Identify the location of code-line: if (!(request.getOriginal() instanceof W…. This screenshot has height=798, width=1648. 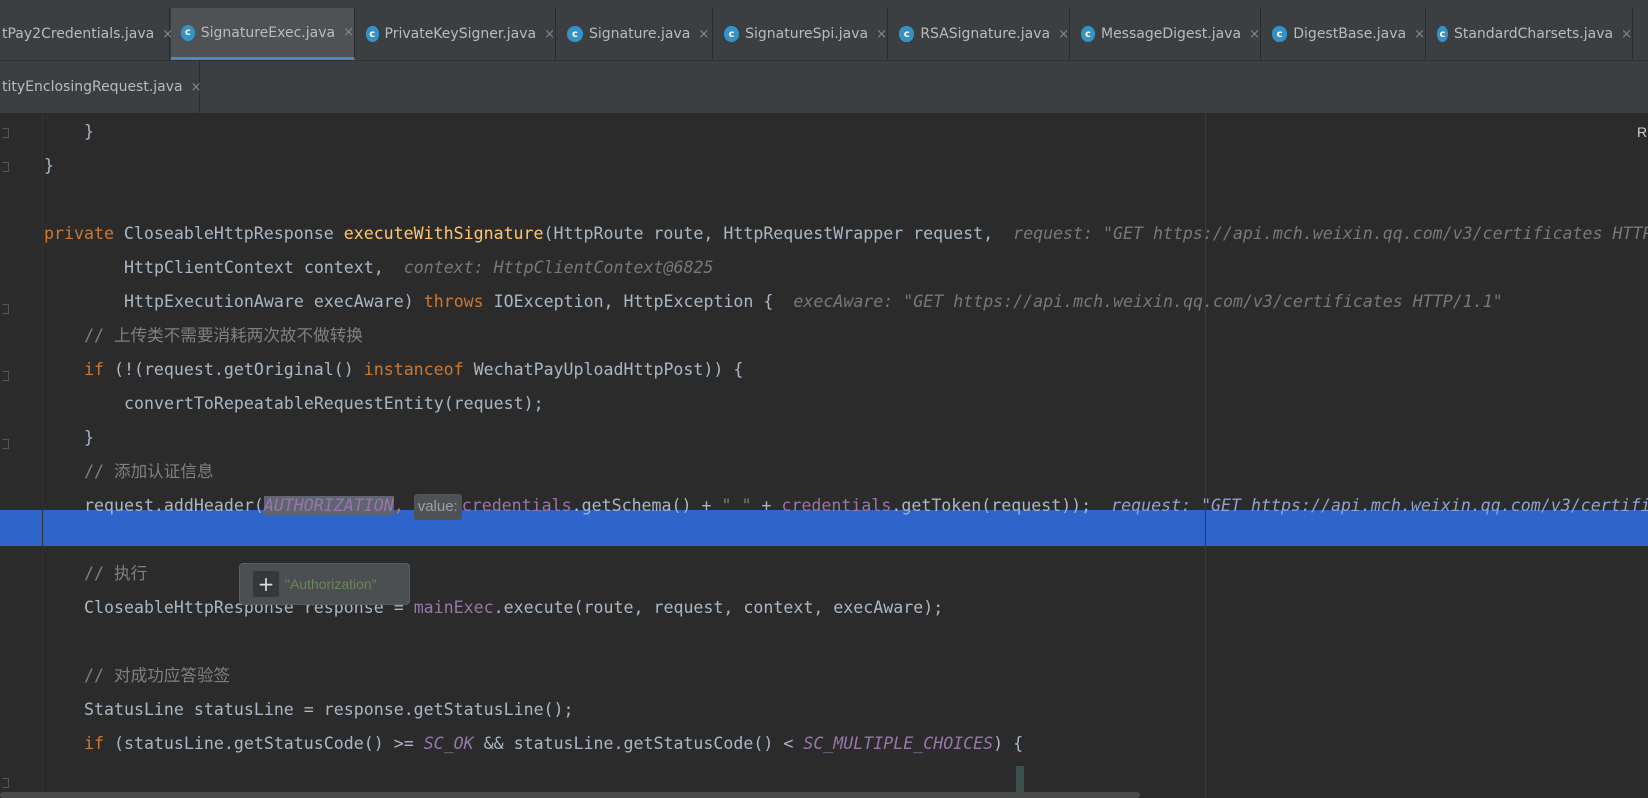
(413, 370).